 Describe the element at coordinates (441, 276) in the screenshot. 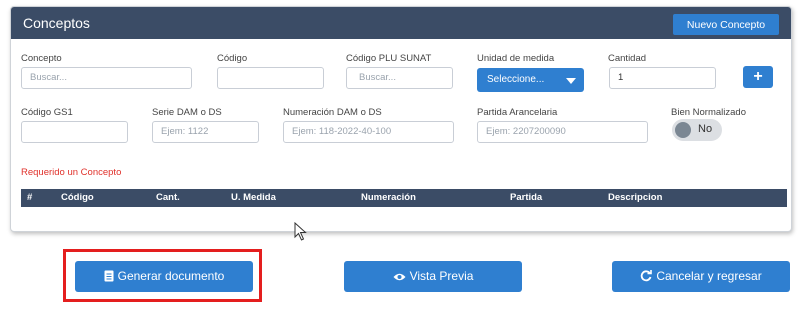

I see `preview-label: Vista Previa` at that location.